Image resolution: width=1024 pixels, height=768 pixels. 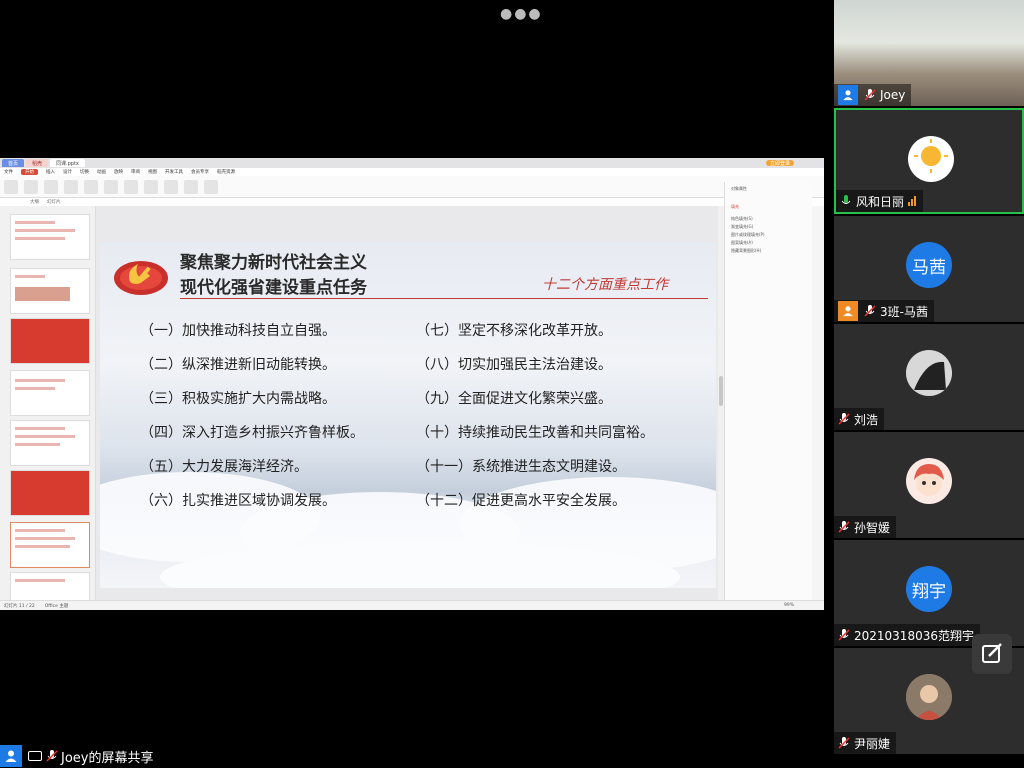 What do you see at coordinates (211, 186) in the screenshot?
I see `find-icon` at bounding box center [211, 186].